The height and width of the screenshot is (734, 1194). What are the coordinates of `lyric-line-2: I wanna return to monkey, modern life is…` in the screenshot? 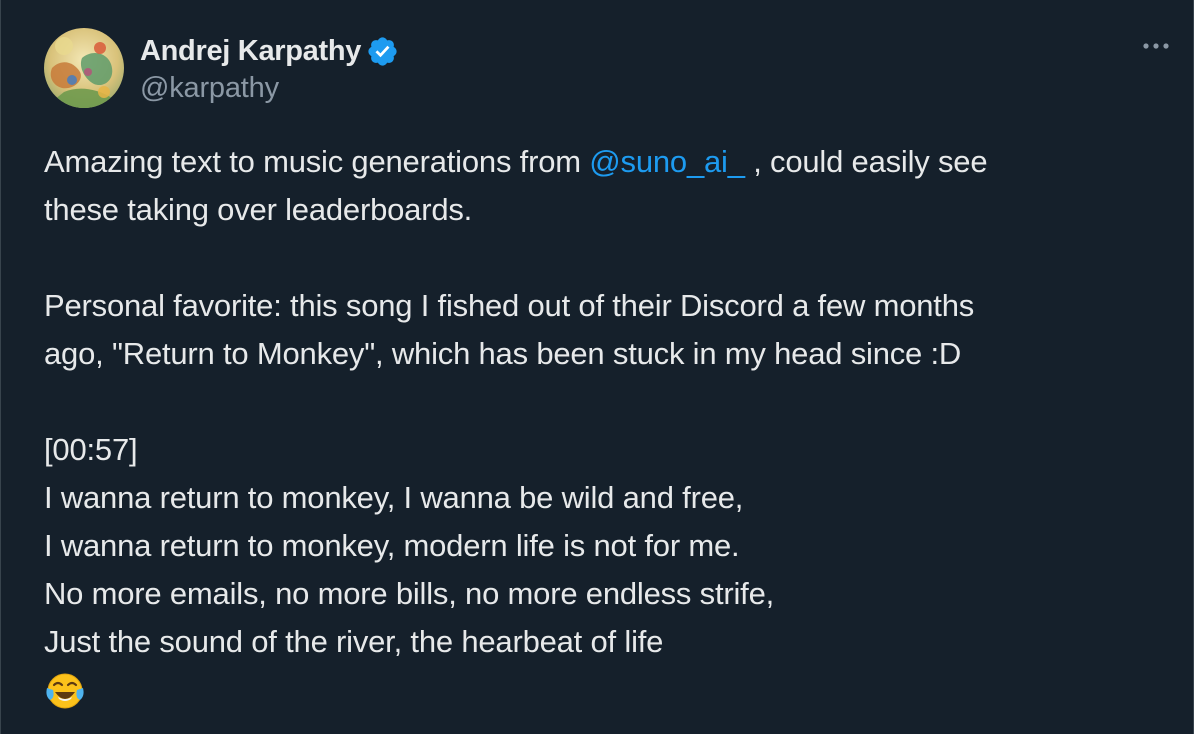 It's located at (392, 545).